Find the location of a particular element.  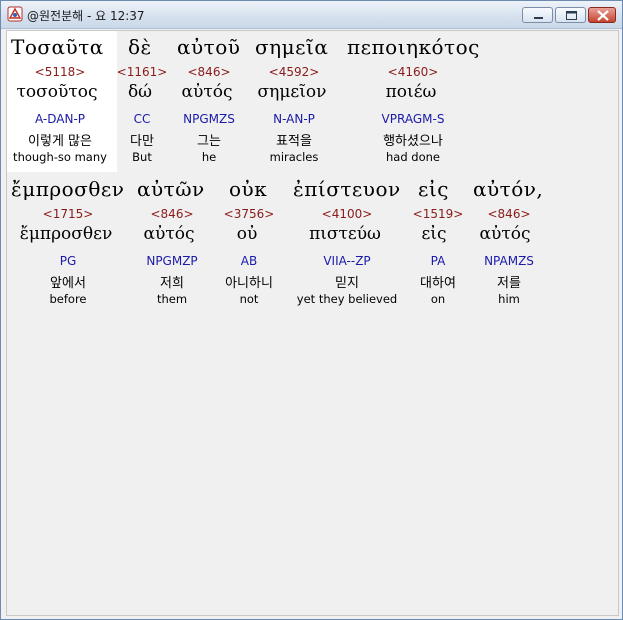

parse-code: NPAMZS is located at coordinates (509, 261).